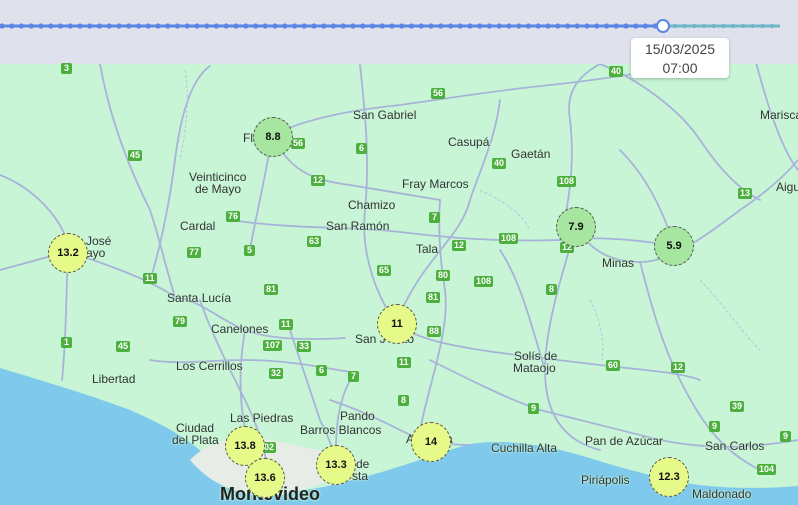 This screenshot has width=798, height=505. Describe the element at coordinates (123, 346) in the screenshot. I see `road-shield: 45` at that location.